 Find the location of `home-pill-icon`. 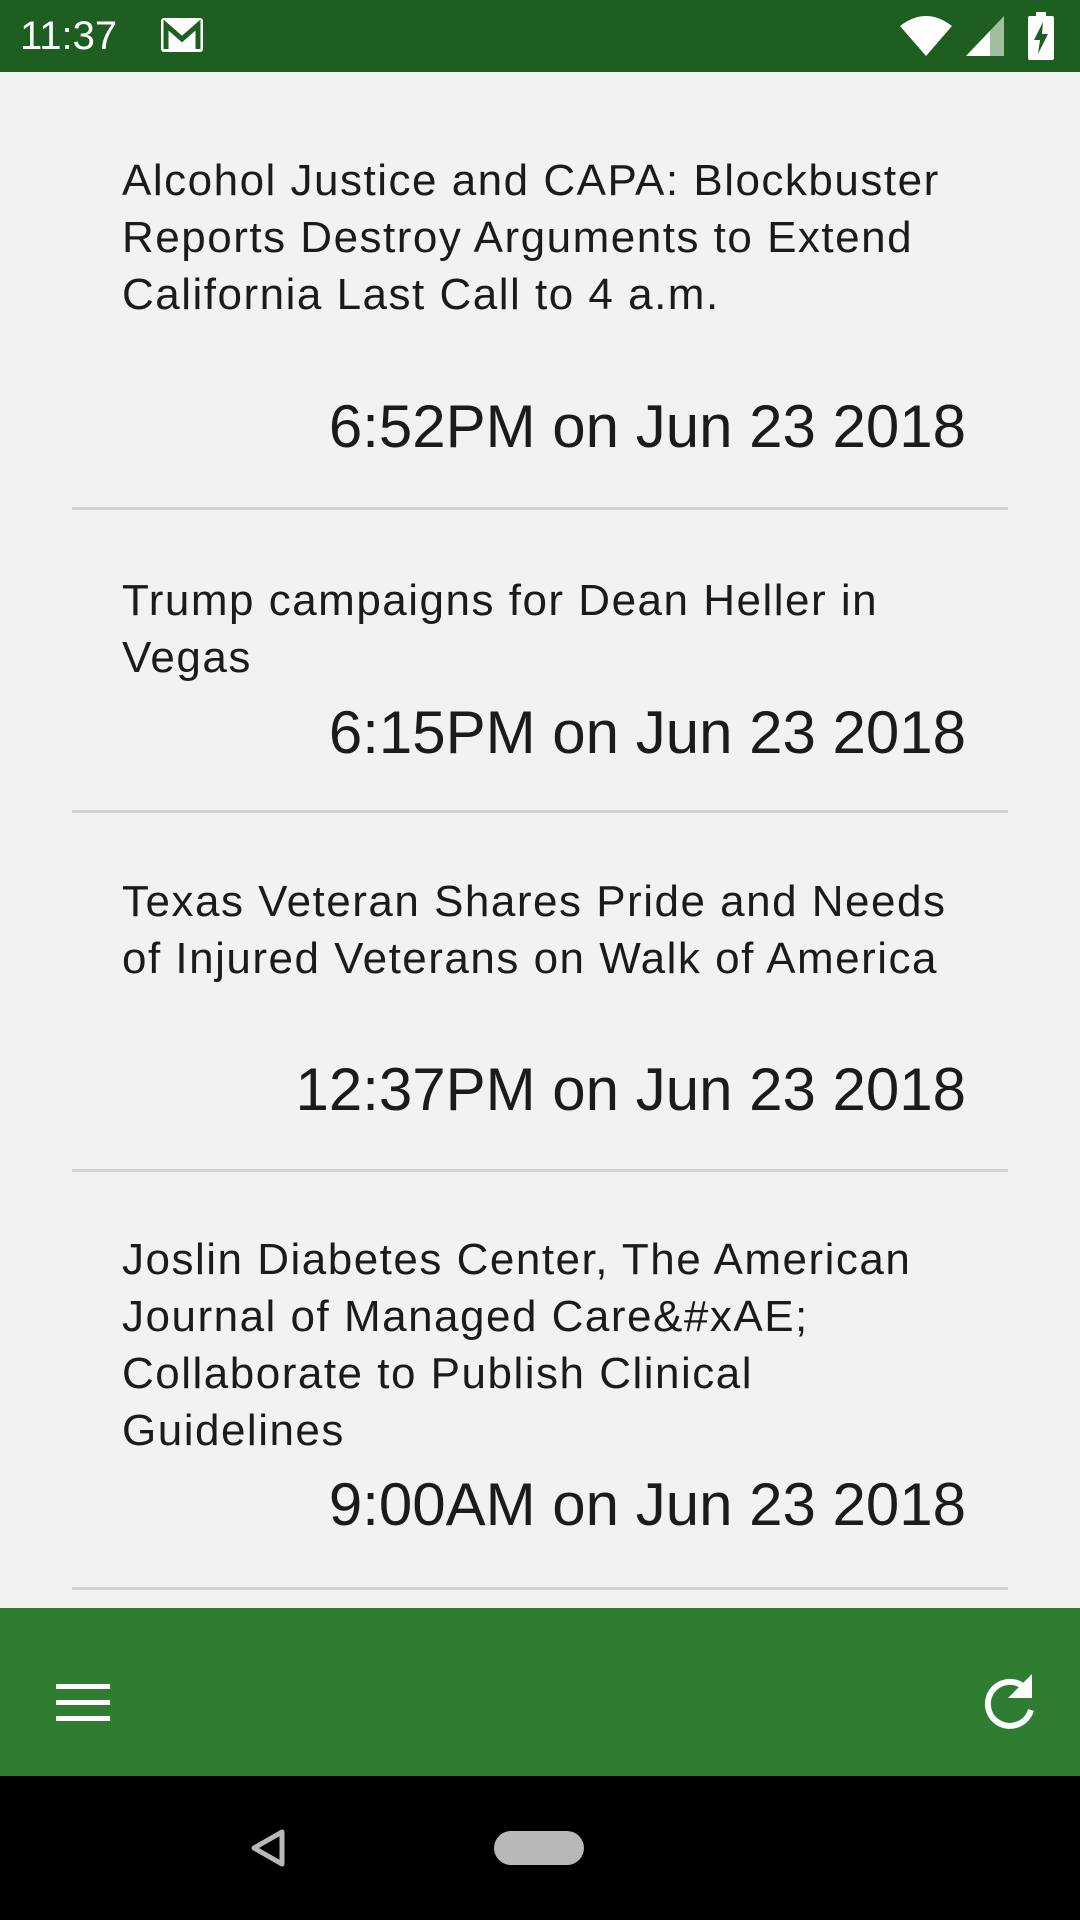

home-pill-icon is located at coordinates (539, 1848).